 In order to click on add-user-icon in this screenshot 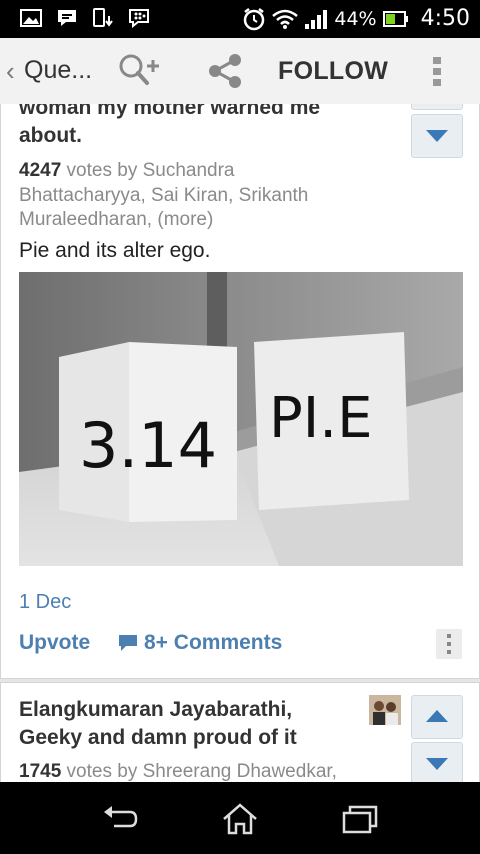, I will do `click(140, 70)`.